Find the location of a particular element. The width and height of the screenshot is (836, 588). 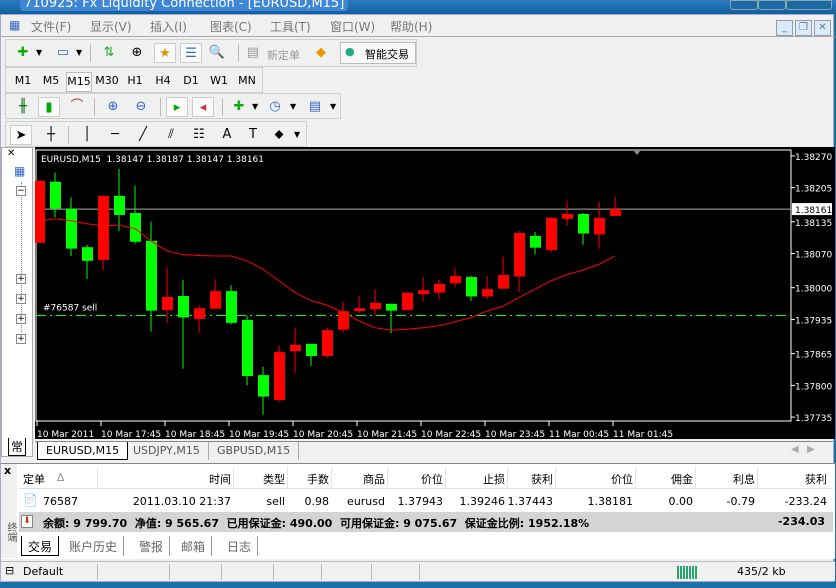

equidistant-channel-icon: ⫽ is located at coordinates (171, 135).